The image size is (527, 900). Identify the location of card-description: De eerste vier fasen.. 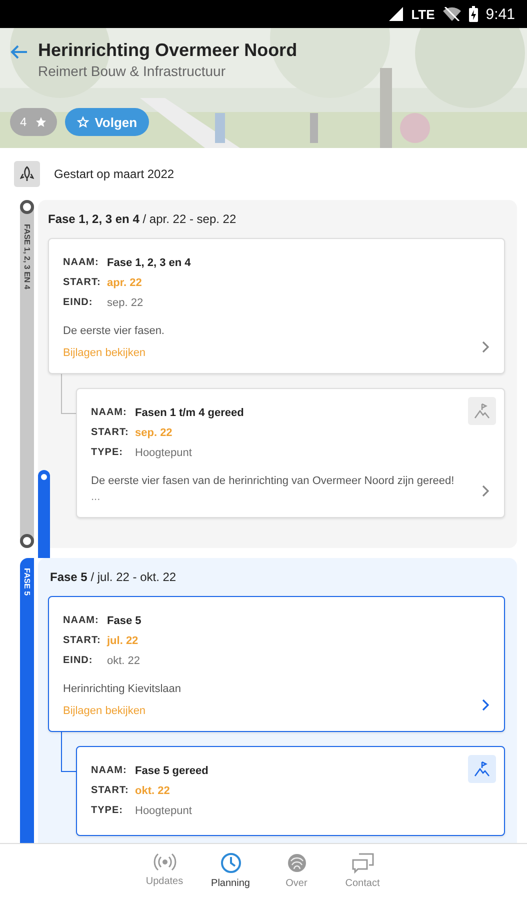
(114, 331).